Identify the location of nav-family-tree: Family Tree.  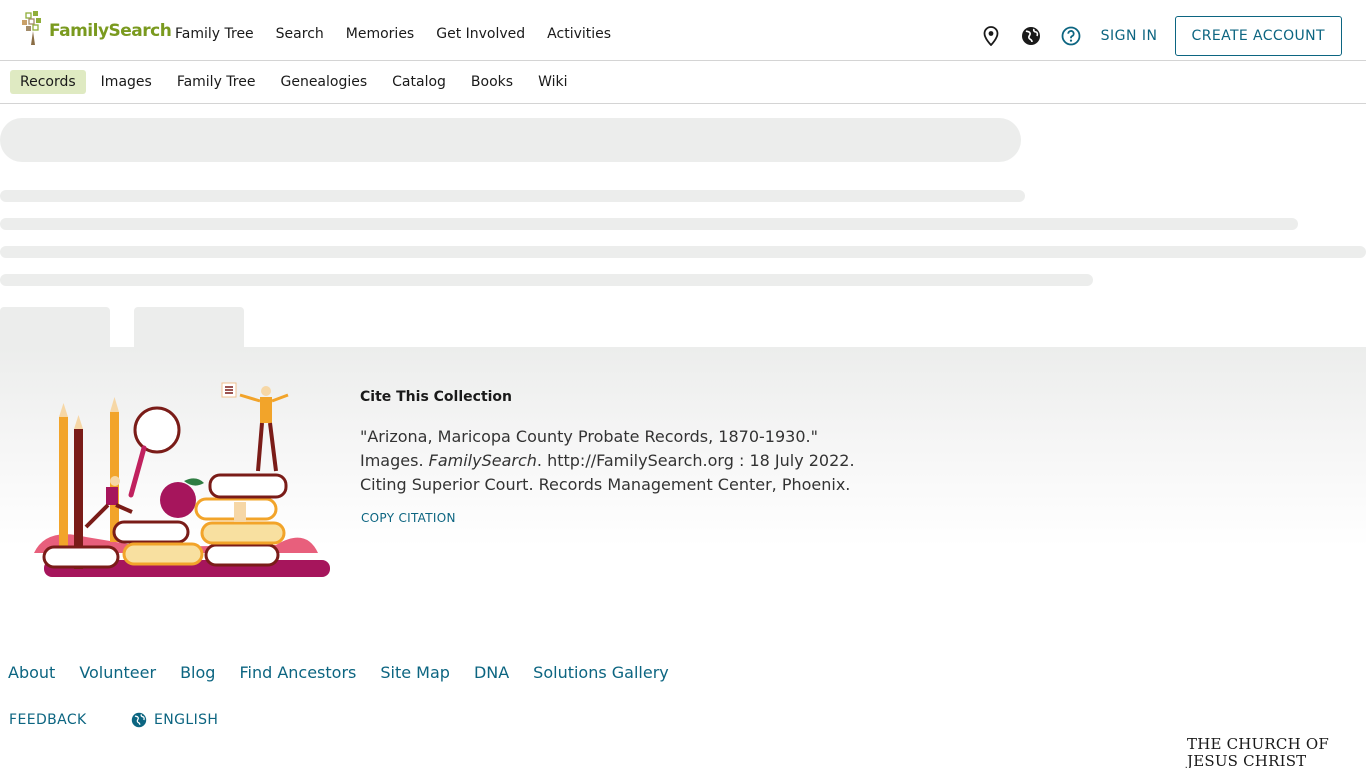
(214, 34).